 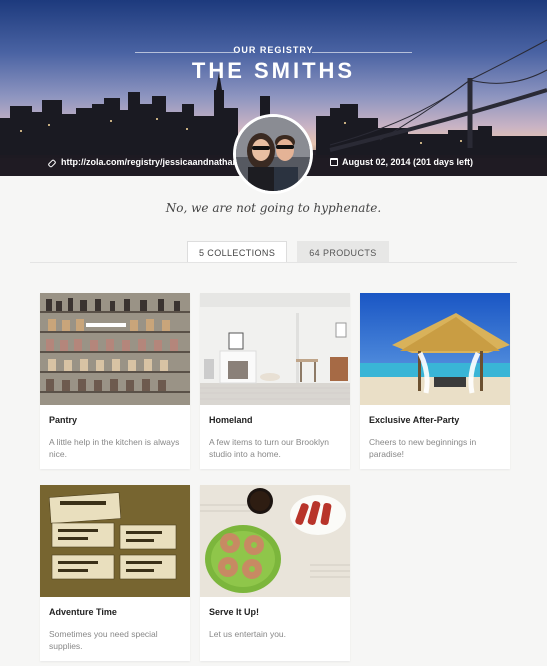 I want to click on view-tabs: 5 COLLECTIONS 64 PRODUCTS, so click(x=288, y=252).